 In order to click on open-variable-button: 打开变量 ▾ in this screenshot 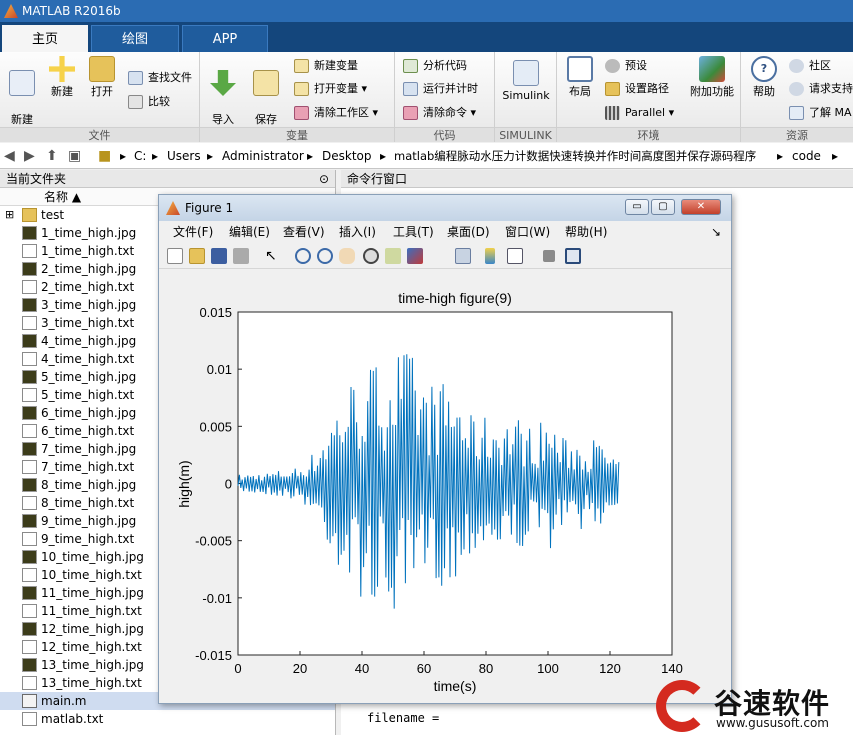, I will do `click(329, 89)`.